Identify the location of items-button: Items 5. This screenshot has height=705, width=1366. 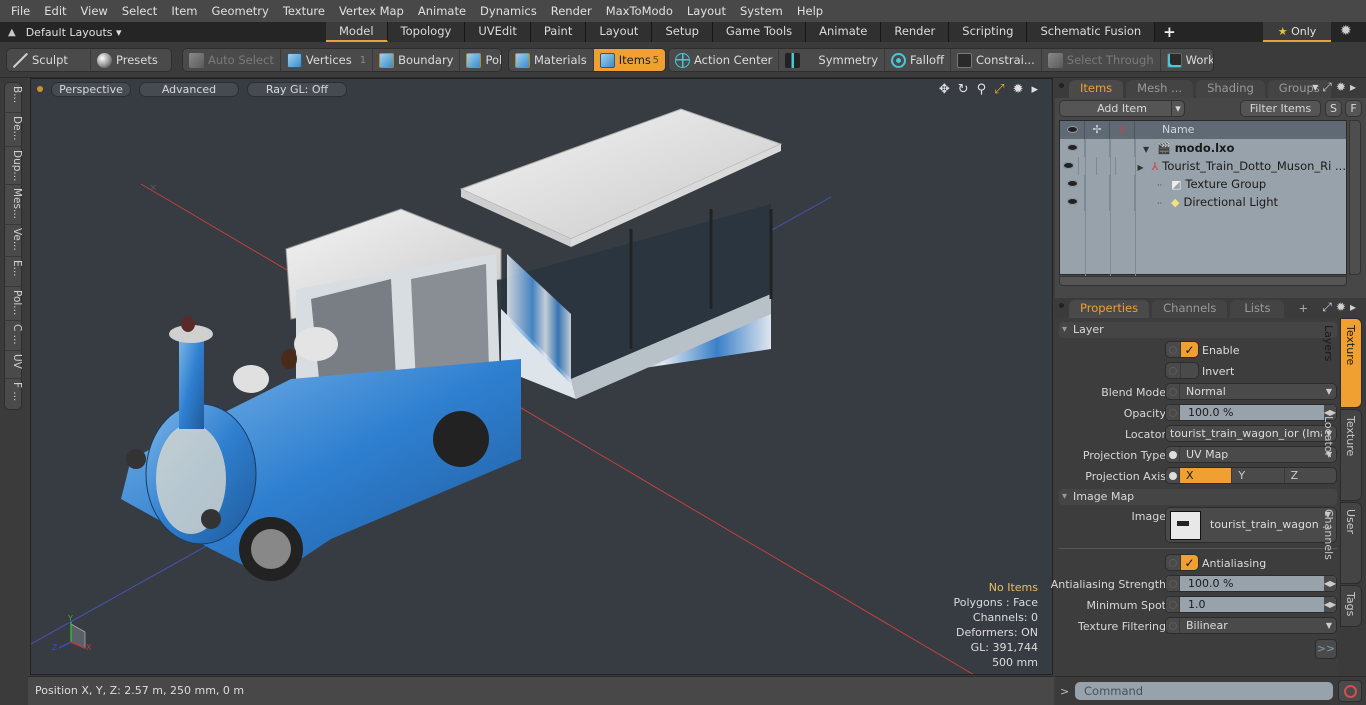
(629, 60).